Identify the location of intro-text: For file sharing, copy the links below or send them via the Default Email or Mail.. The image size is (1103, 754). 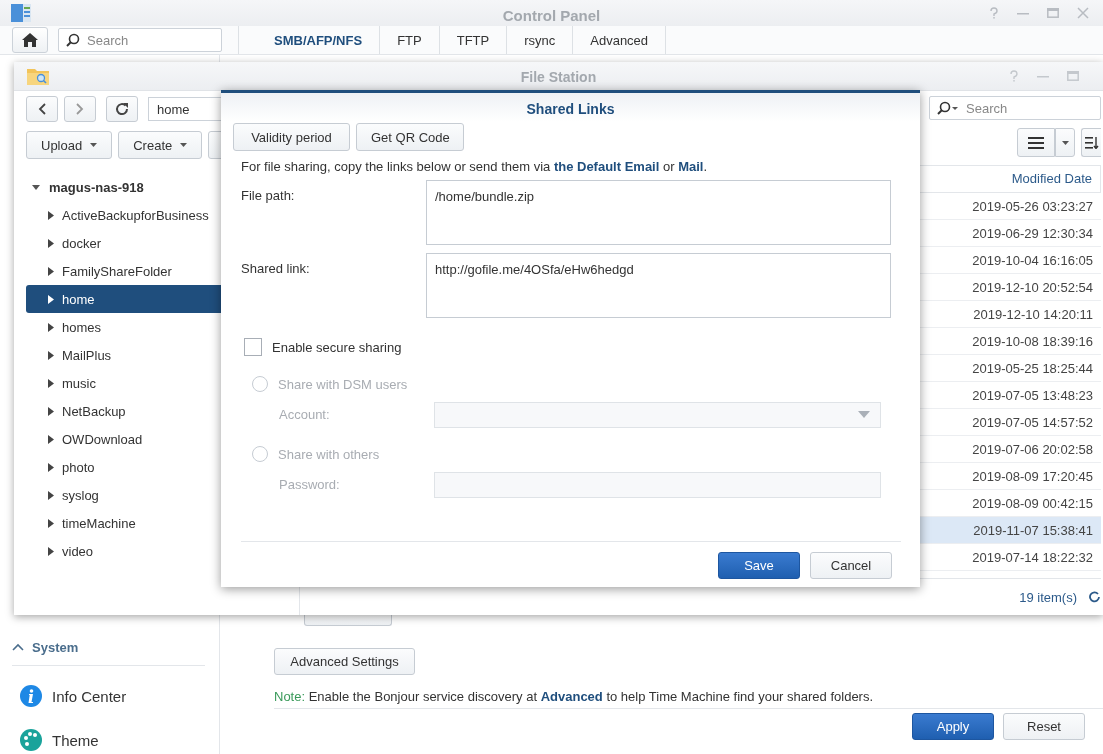
(475, 166).